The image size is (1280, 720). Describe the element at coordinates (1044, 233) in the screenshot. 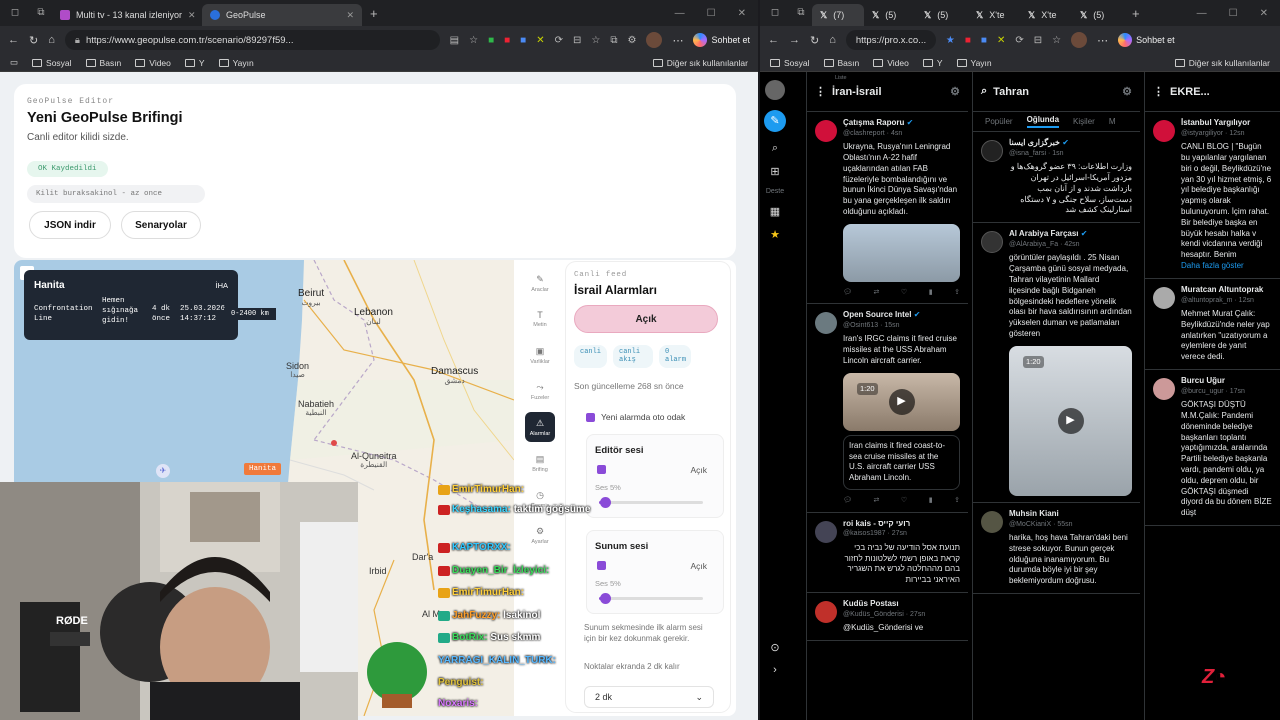

I see `tweet-author: Al Arabiya Farçası` at that location.